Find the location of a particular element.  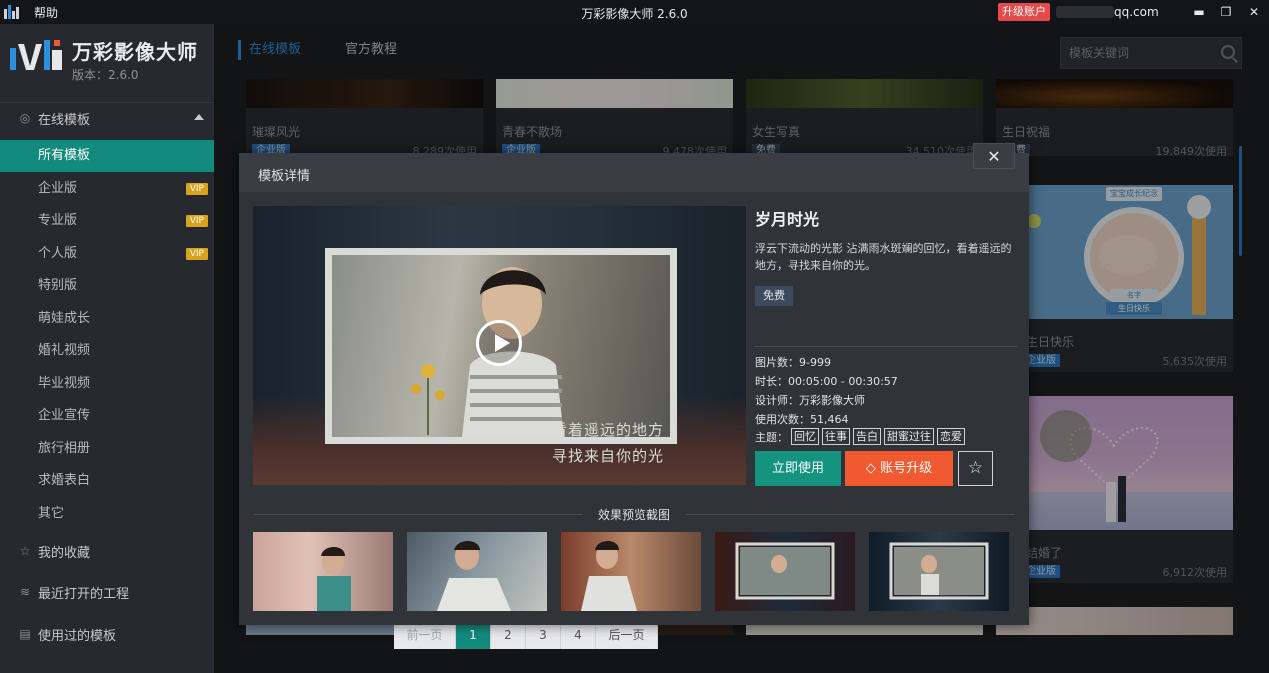

topic-tag: 恋爱 is located at coordinates (951, 436).